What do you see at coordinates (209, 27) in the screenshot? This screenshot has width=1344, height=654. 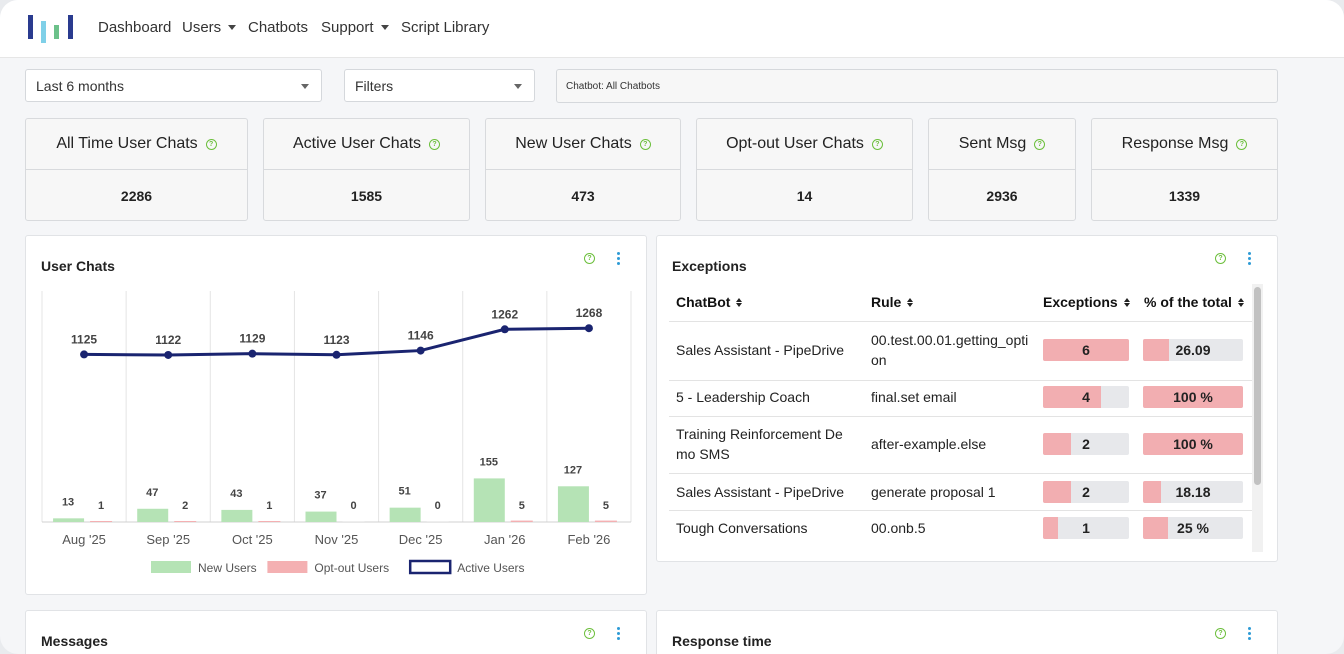 I see `nav-users: Users` at bounding box center [209, 27].